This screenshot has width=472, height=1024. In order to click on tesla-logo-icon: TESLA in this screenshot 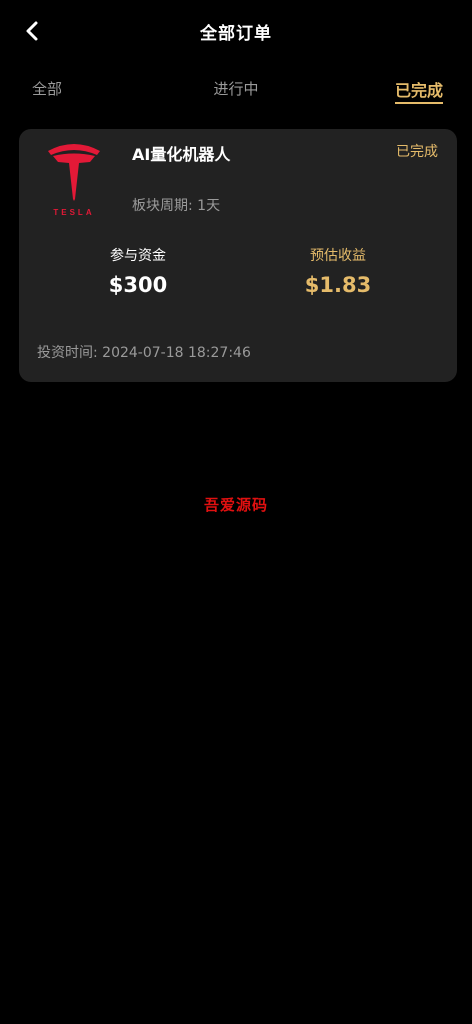, I will do `click(74, 180)`.